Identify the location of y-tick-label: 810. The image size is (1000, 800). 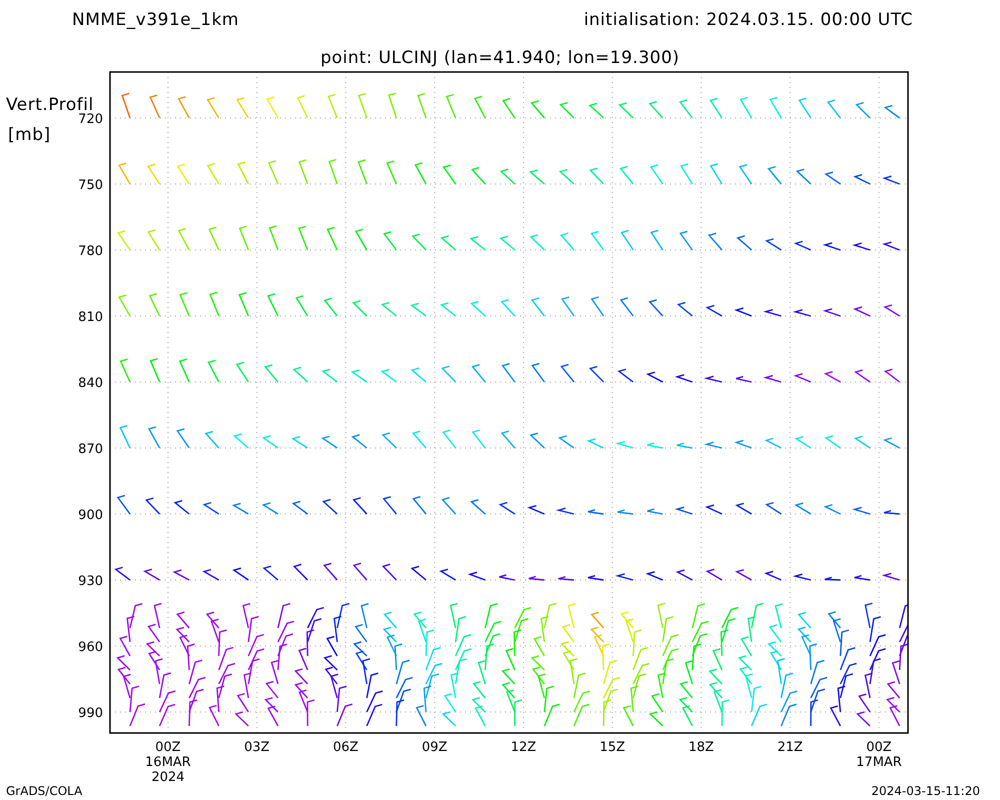
(90, 317).